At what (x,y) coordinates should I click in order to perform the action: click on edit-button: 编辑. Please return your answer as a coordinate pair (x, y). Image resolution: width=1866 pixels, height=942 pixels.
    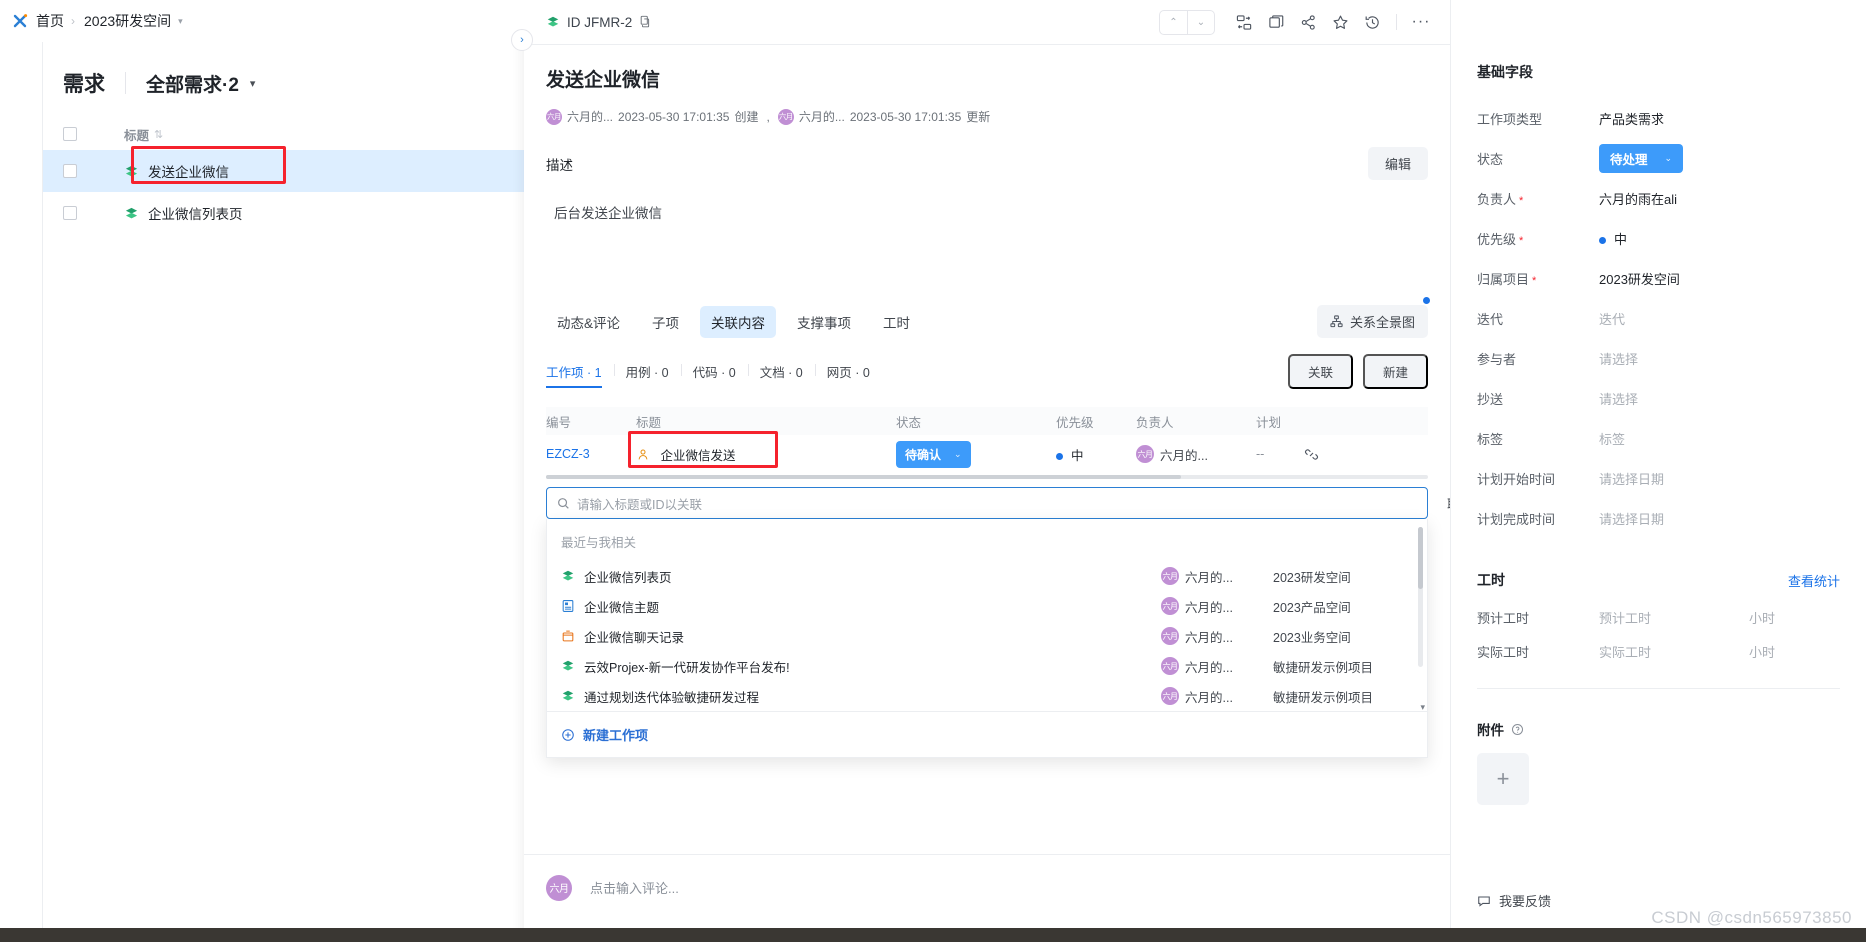
    Looking at the image, I should click on (1397, 163).